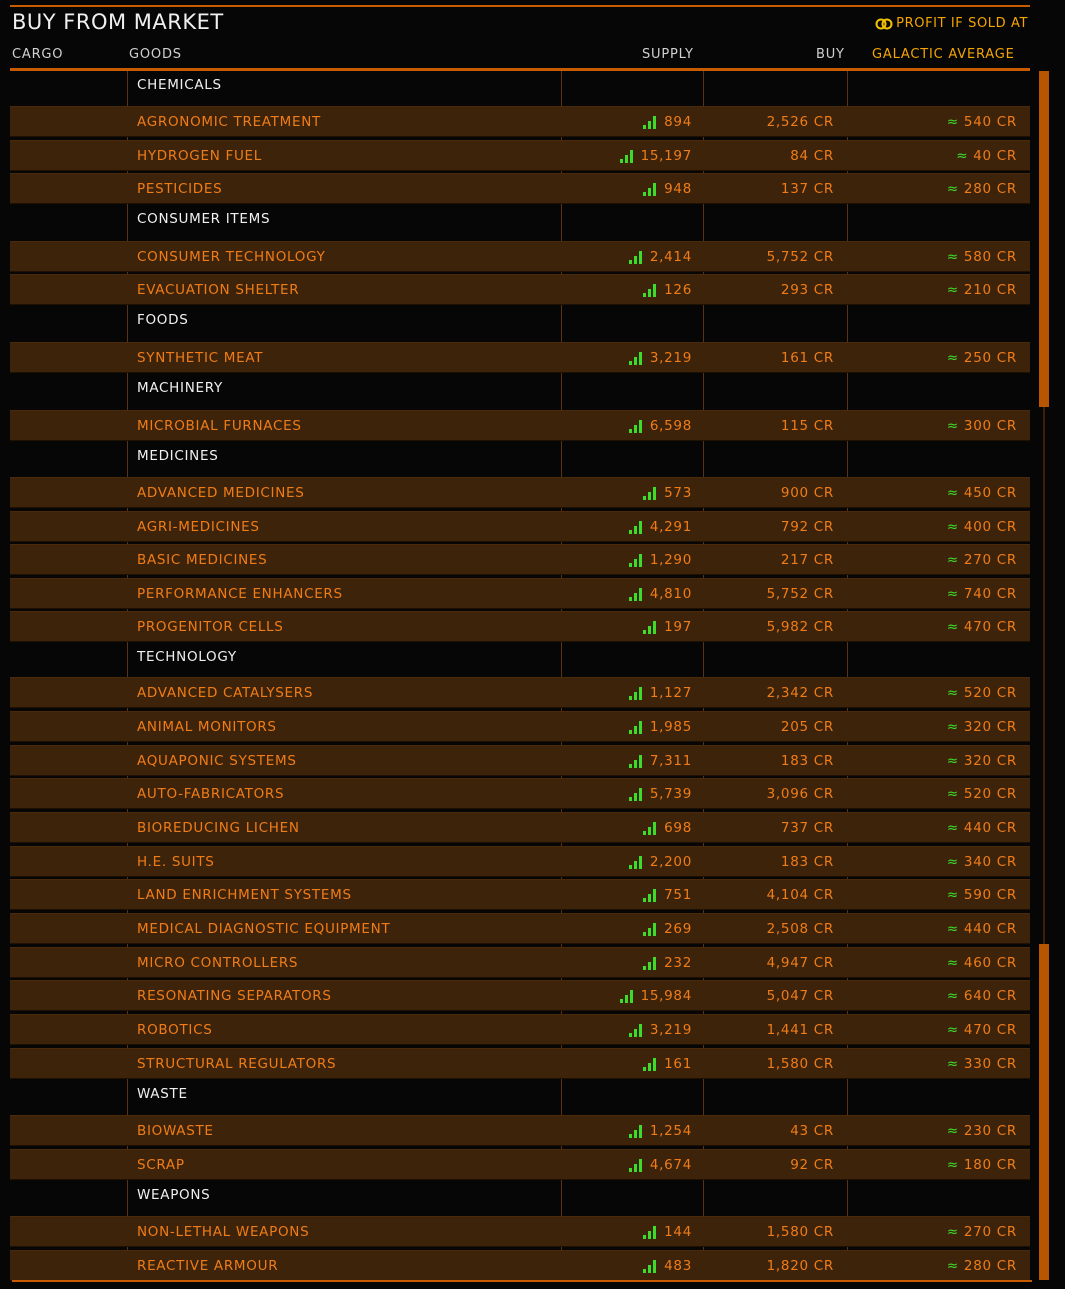 This screenshot has height=1289, width=1065. I want to click on commodity-name: MEDICAL DIAGNOSTIC EQUIPMENT, so click(264, 929).